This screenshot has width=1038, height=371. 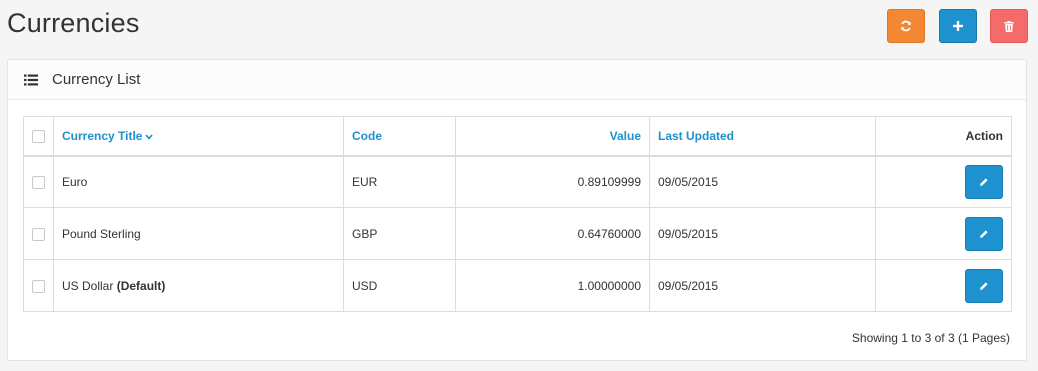 I want to click on currency-value-cell: 0.64760000, so click(x=552, y=233).